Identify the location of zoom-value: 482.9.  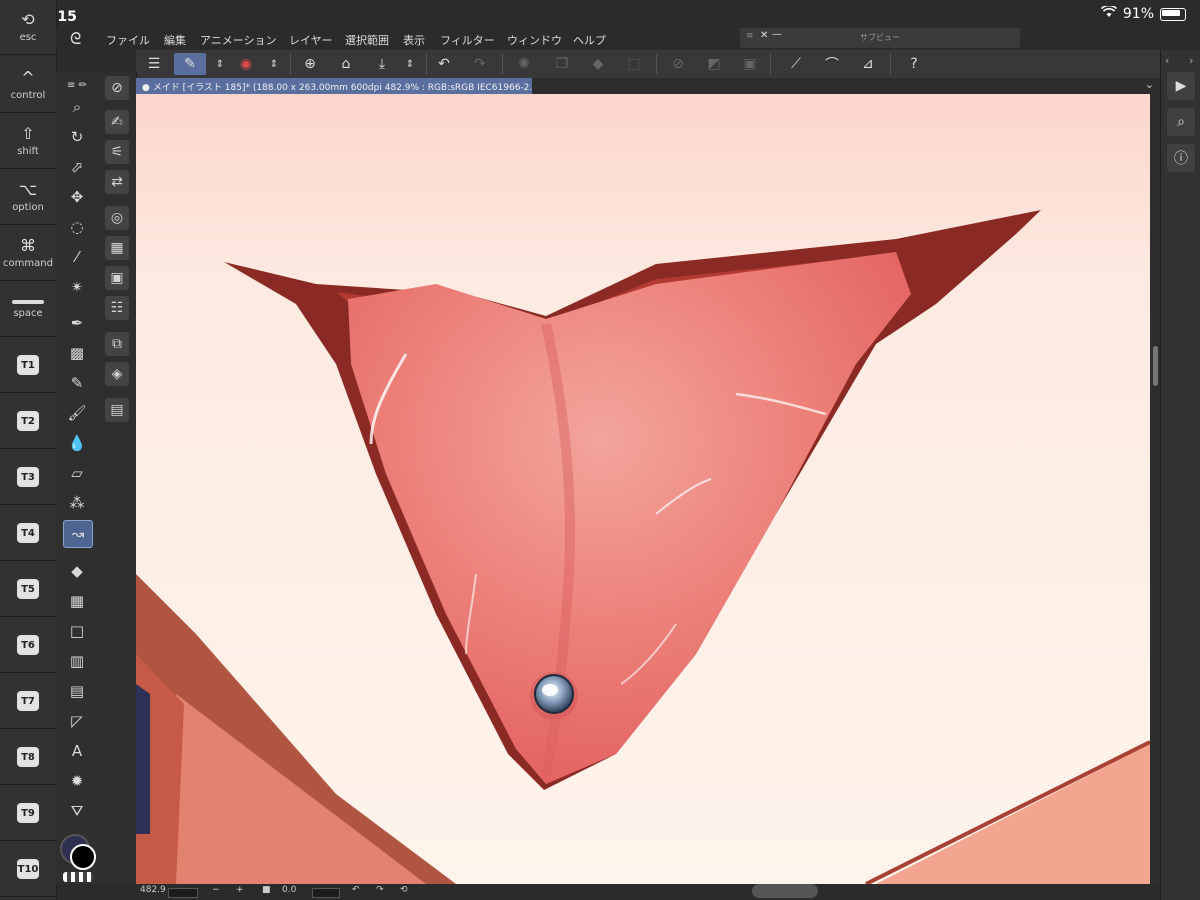
(153, 890).